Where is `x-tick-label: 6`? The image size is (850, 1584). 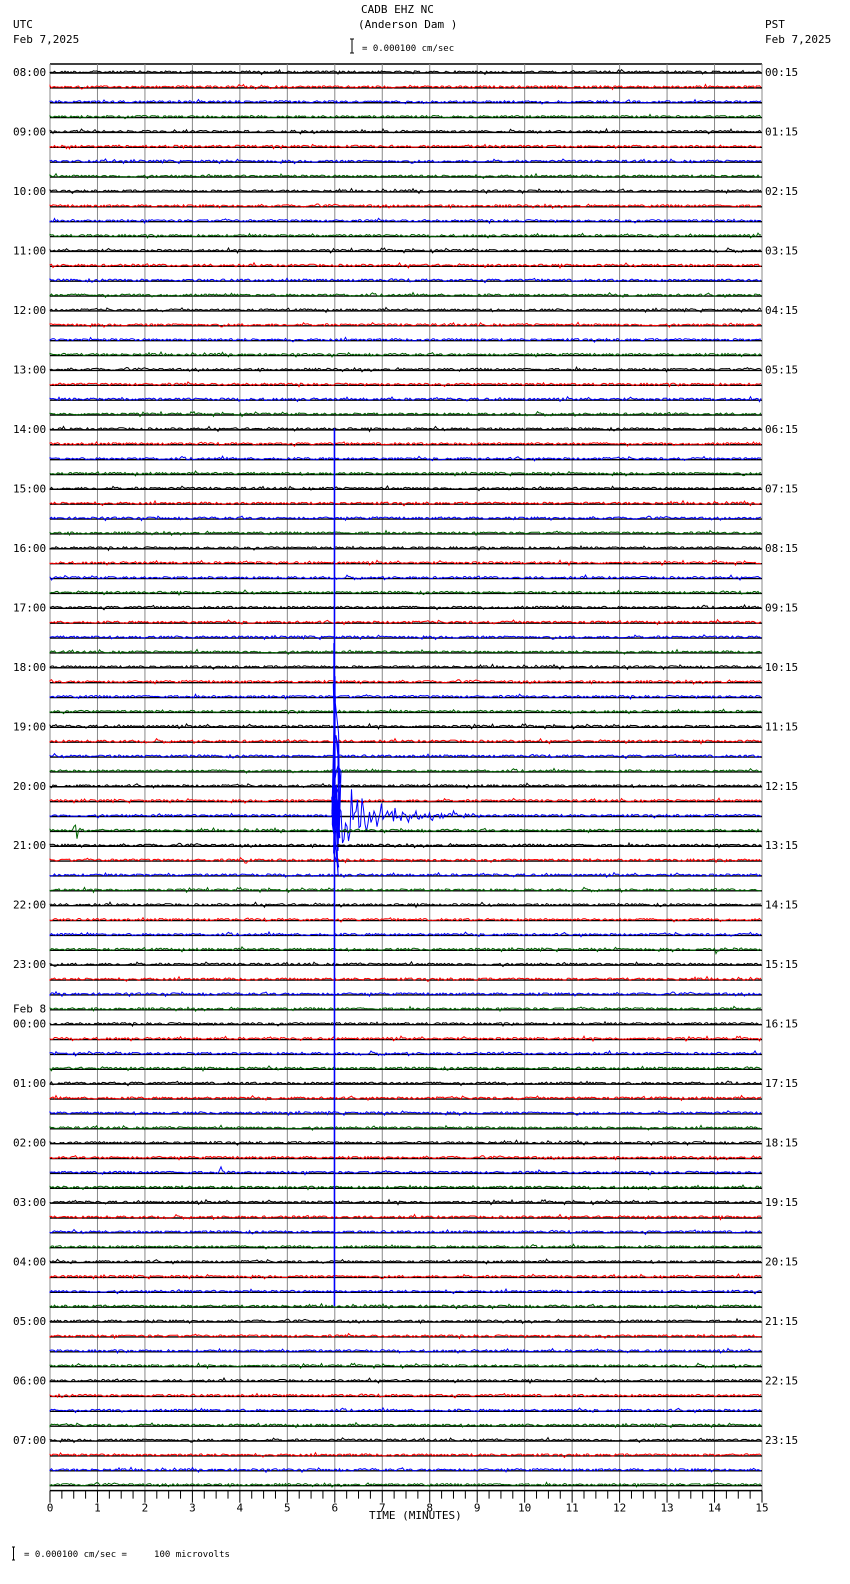 x-tick-label: 6 is located at coordinates (334, 1508).